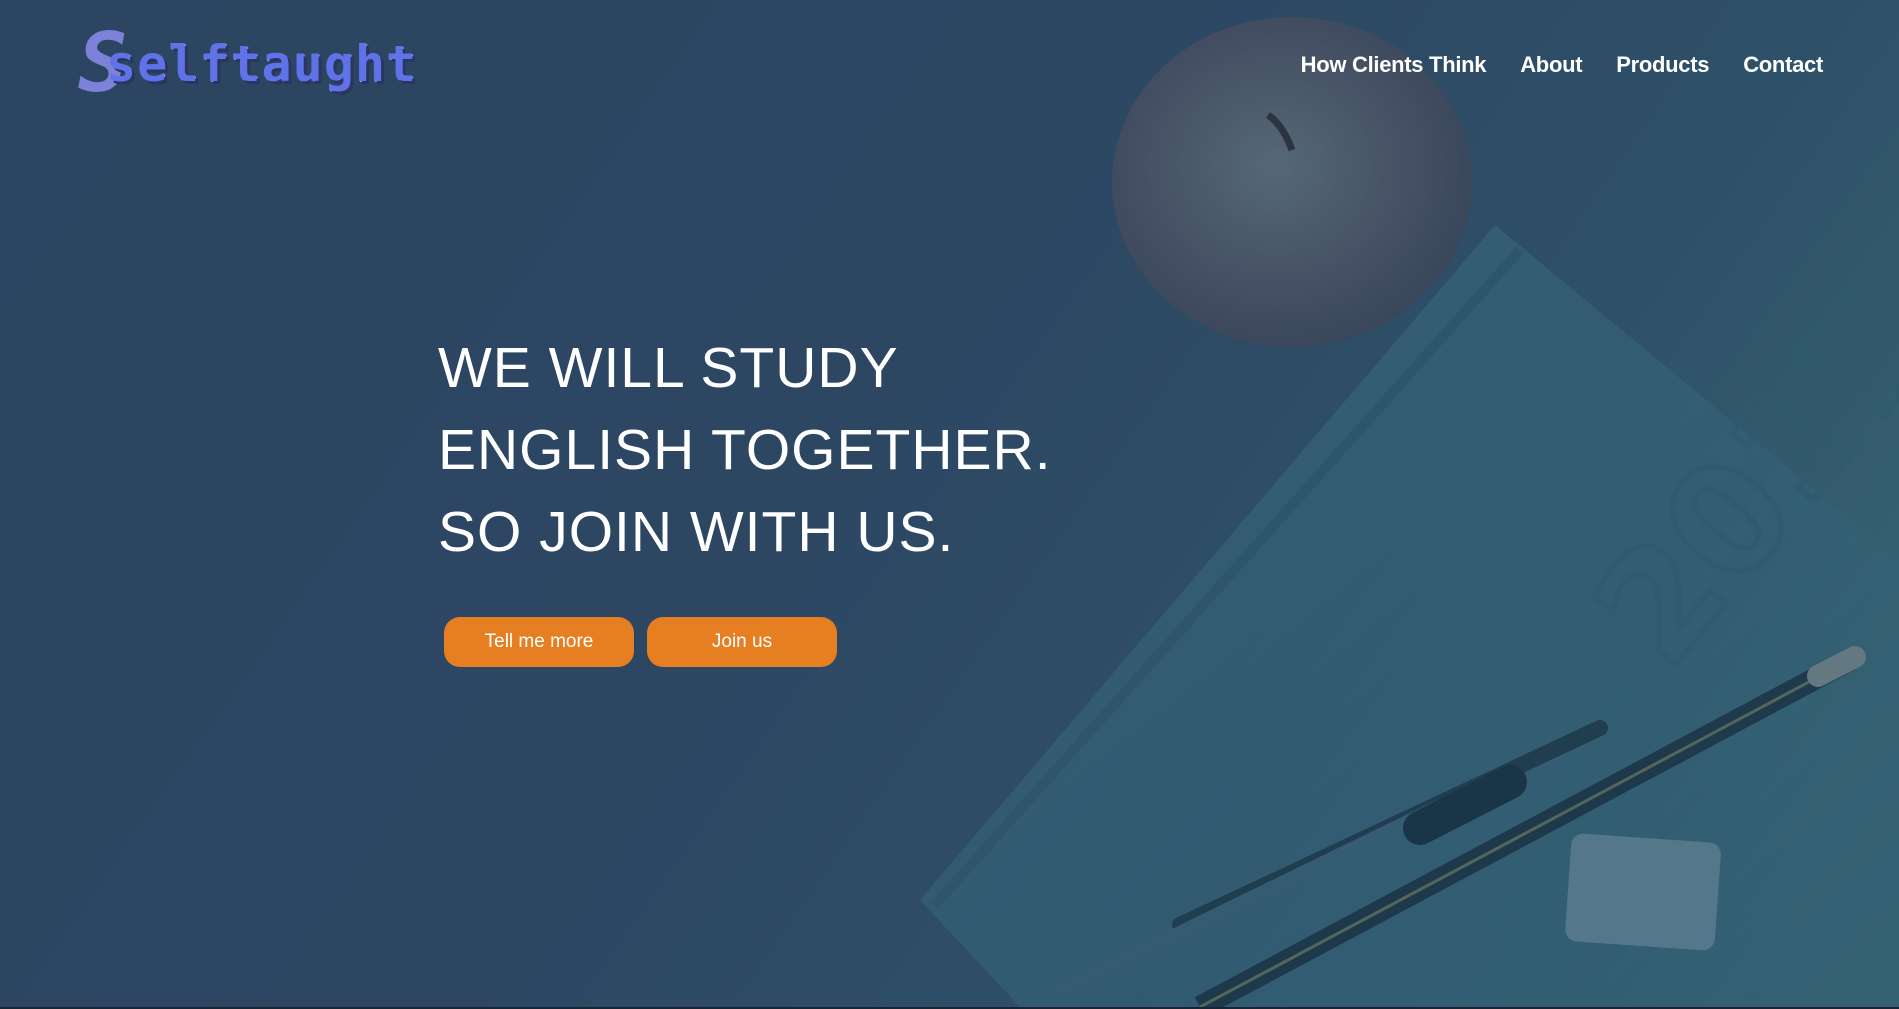 This screenshot has width=1899, height=1009. I want to click on headline-line: SO JOIN WITH US., so click(696, 532).